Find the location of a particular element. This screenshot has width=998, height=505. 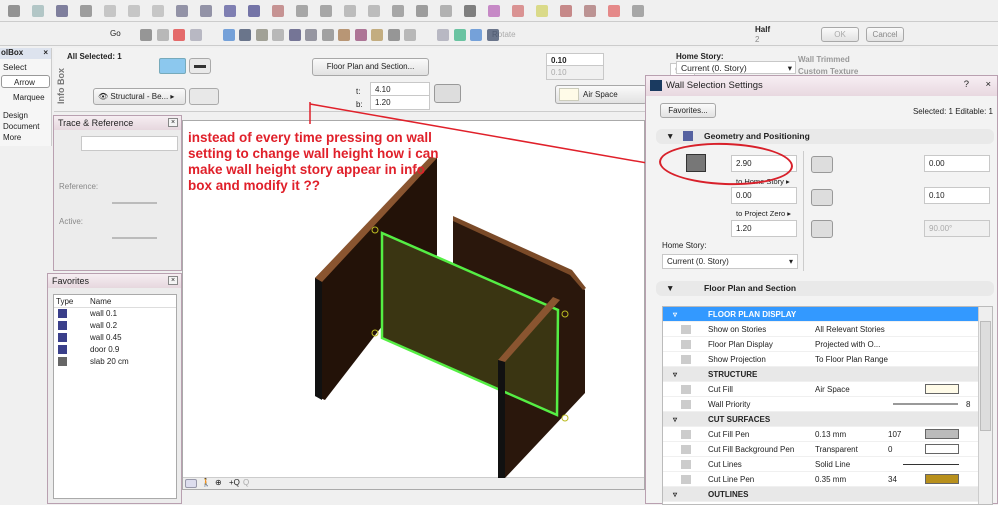

base-offset-field: 0.00 is located at coordinates (764, 195).